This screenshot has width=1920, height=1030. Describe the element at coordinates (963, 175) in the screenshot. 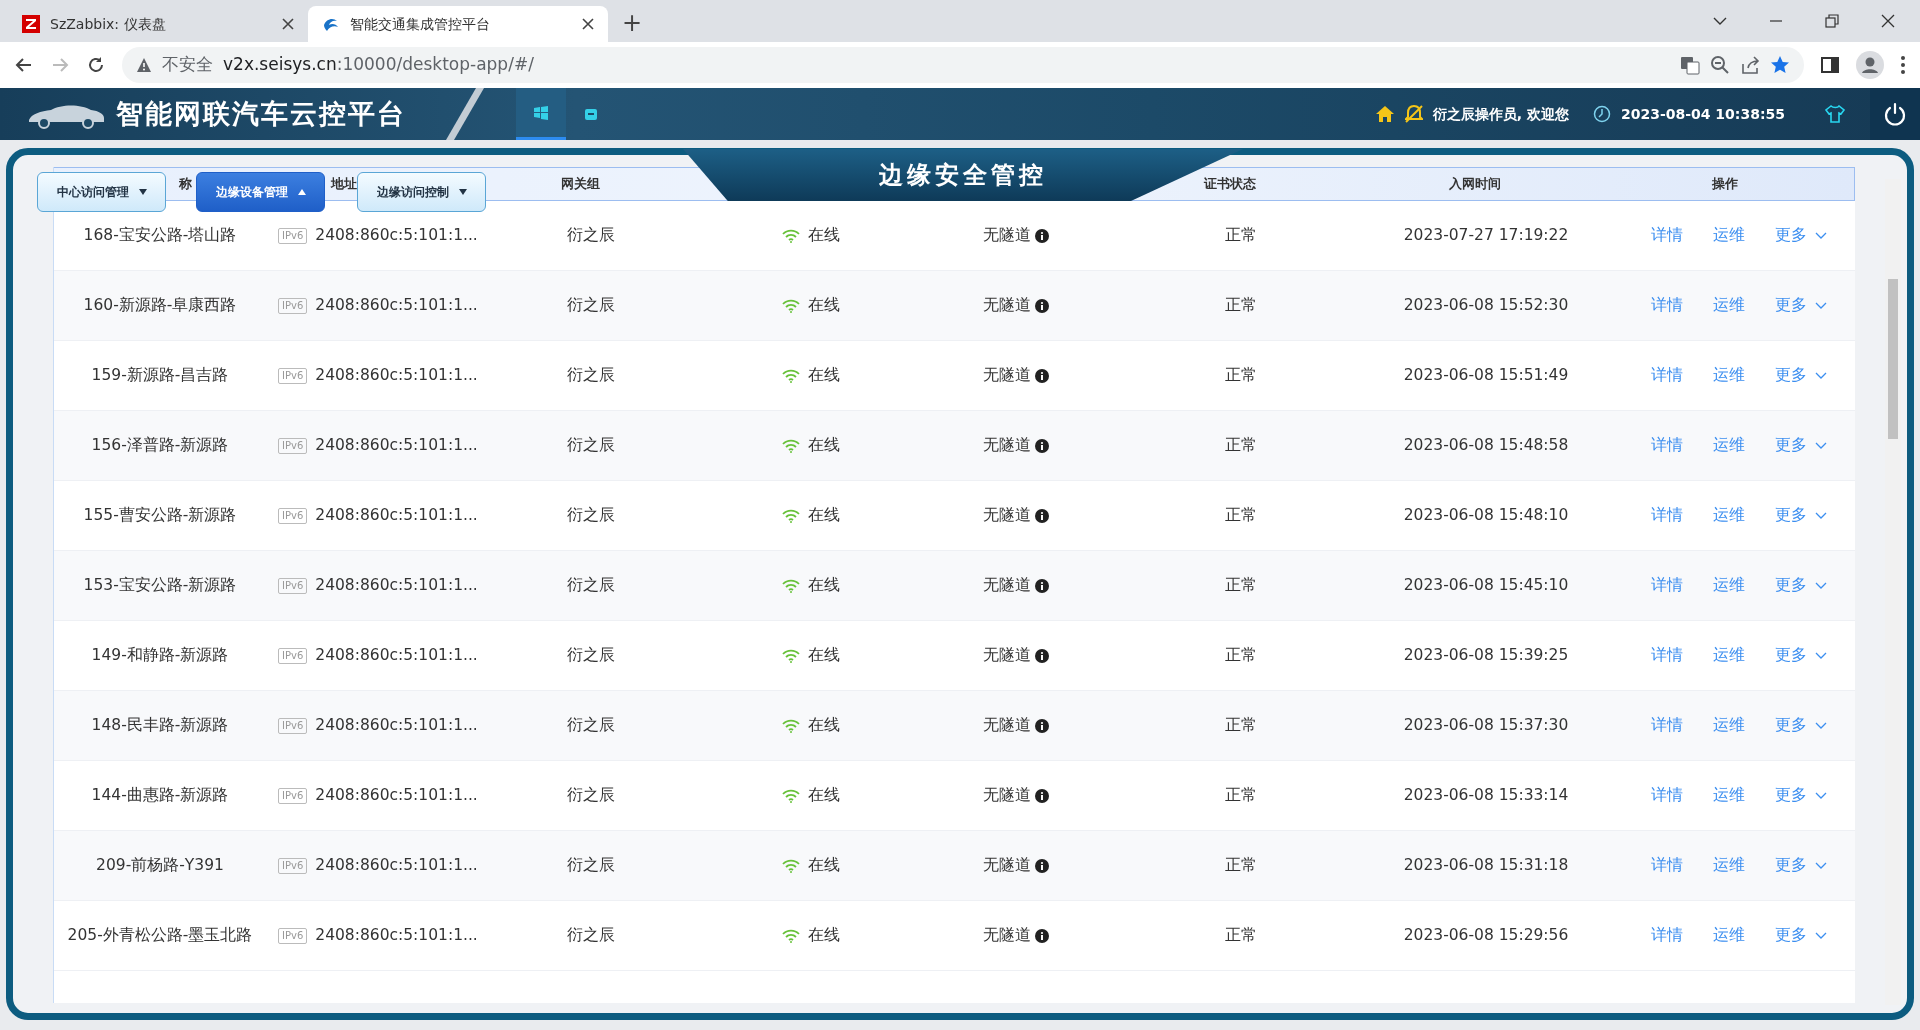

I see `panel-title: 边缘安全管控` at that location.